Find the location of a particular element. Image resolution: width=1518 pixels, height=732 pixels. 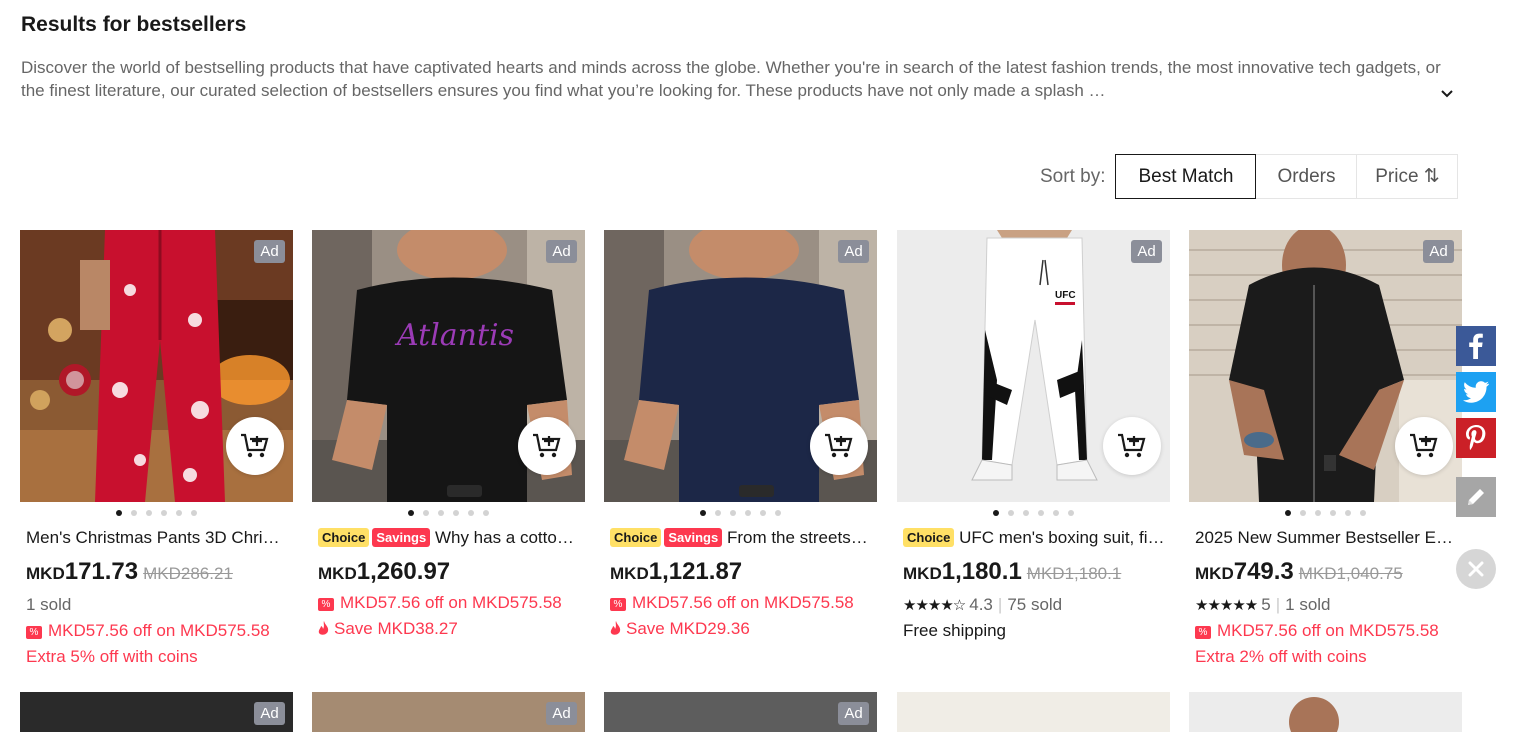

pinterest-icon is located at coordinates (1476, 438).